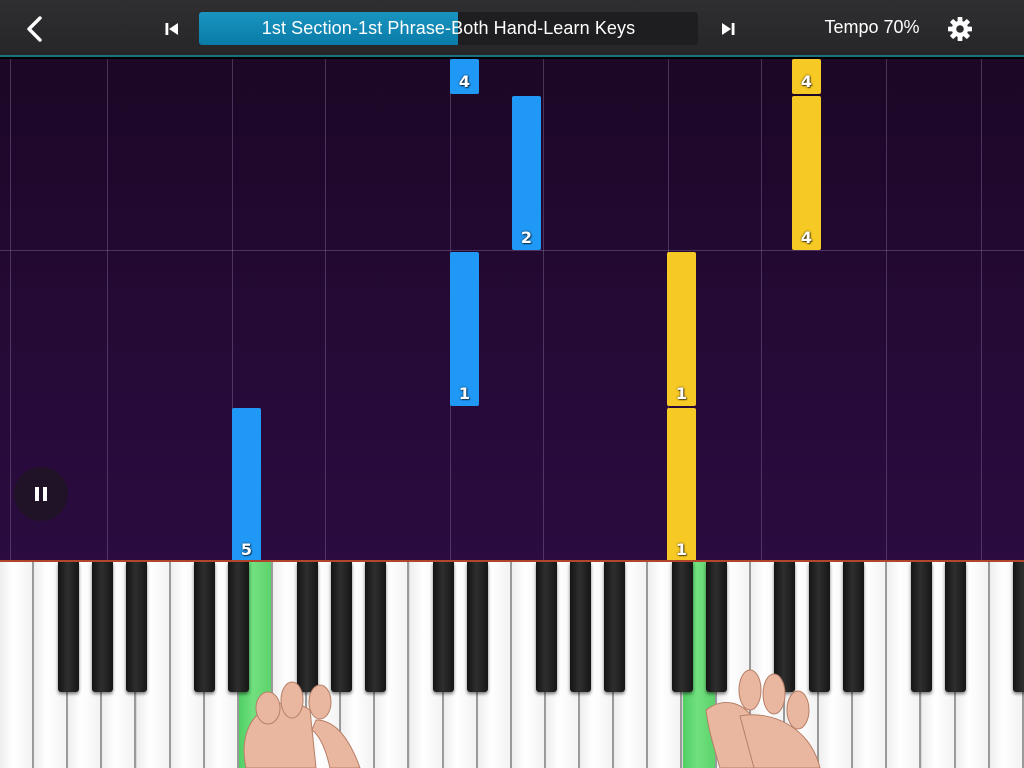  I want to click on right-hand-image, so click(763, 718).